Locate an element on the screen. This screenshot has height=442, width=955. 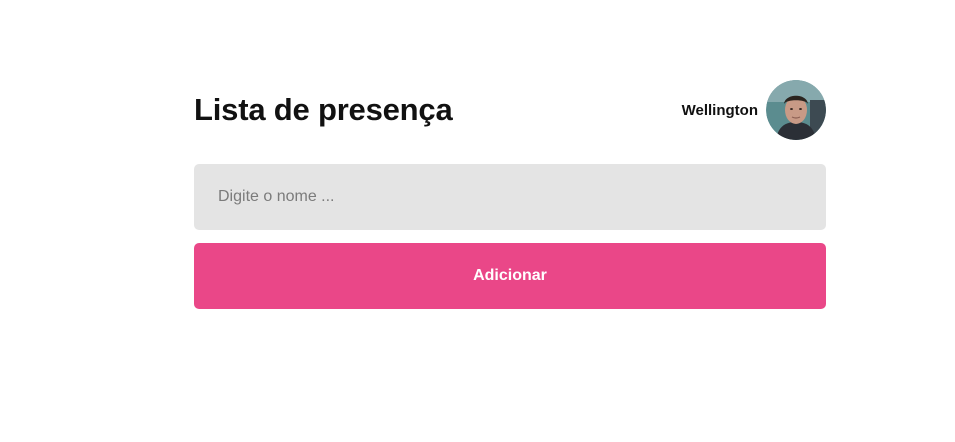
add-button: Adicionar is located at coordinates (510, 276).